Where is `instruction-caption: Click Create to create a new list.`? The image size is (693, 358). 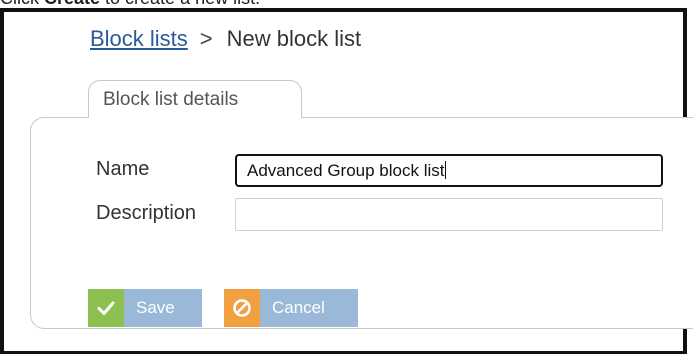
instruction-caption: Click Create to create a new list. is located at coordinates (346, 4).